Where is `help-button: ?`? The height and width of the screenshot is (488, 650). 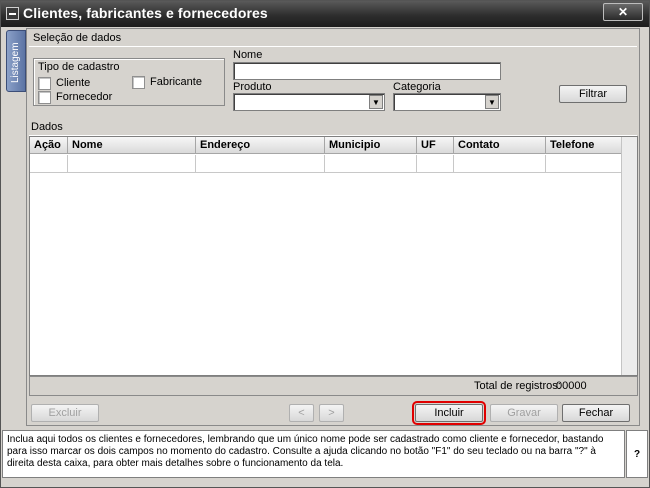 help-button: ? is located at coordinates (637, 454).